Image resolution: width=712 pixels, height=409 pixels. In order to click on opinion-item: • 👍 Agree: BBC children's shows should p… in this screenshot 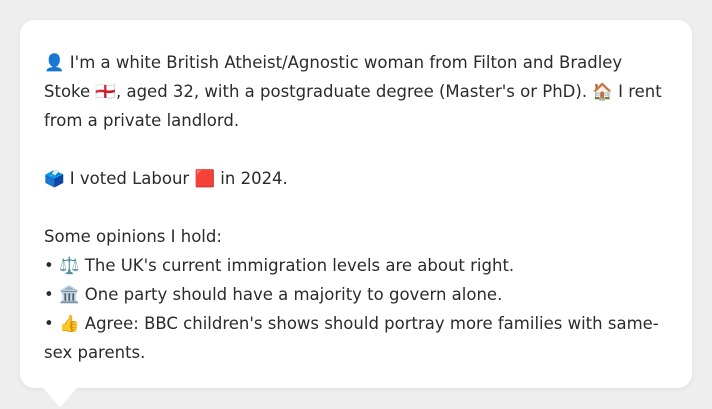, I will do `click(356, 338)`.